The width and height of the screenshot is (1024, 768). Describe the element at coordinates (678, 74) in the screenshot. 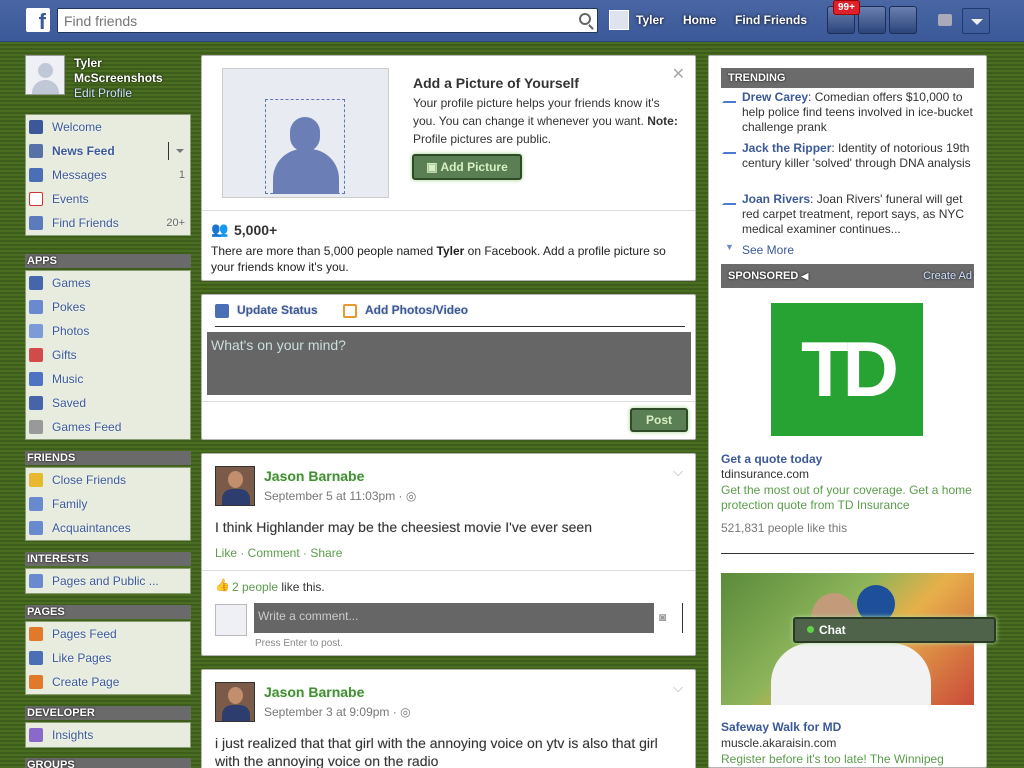

I see `close-icon: ✕` at that location.